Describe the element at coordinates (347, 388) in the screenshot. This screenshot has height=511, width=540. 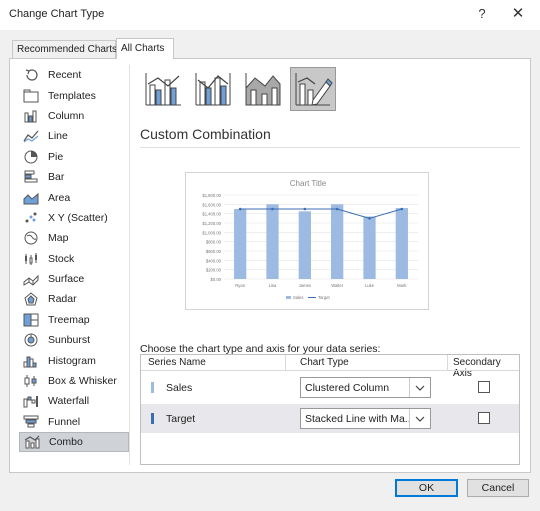
I see `chart-type-value: Clustered Column` at that location.